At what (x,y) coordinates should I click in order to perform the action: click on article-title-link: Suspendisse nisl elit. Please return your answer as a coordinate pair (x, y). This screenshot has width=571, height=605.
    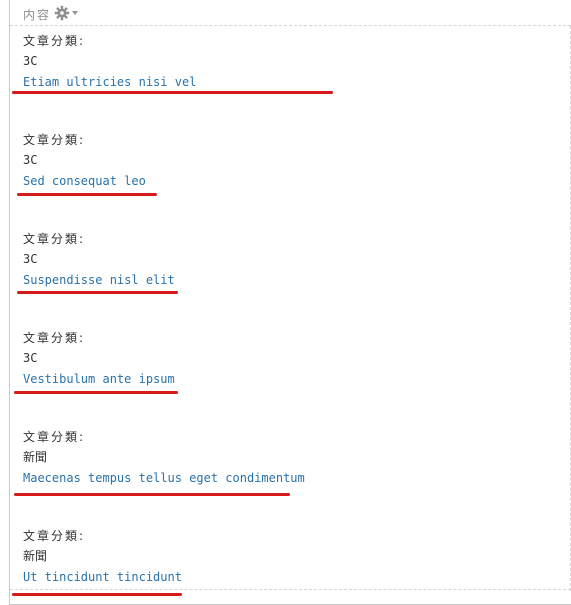
    Looking at the image, I should click on (99, 280).